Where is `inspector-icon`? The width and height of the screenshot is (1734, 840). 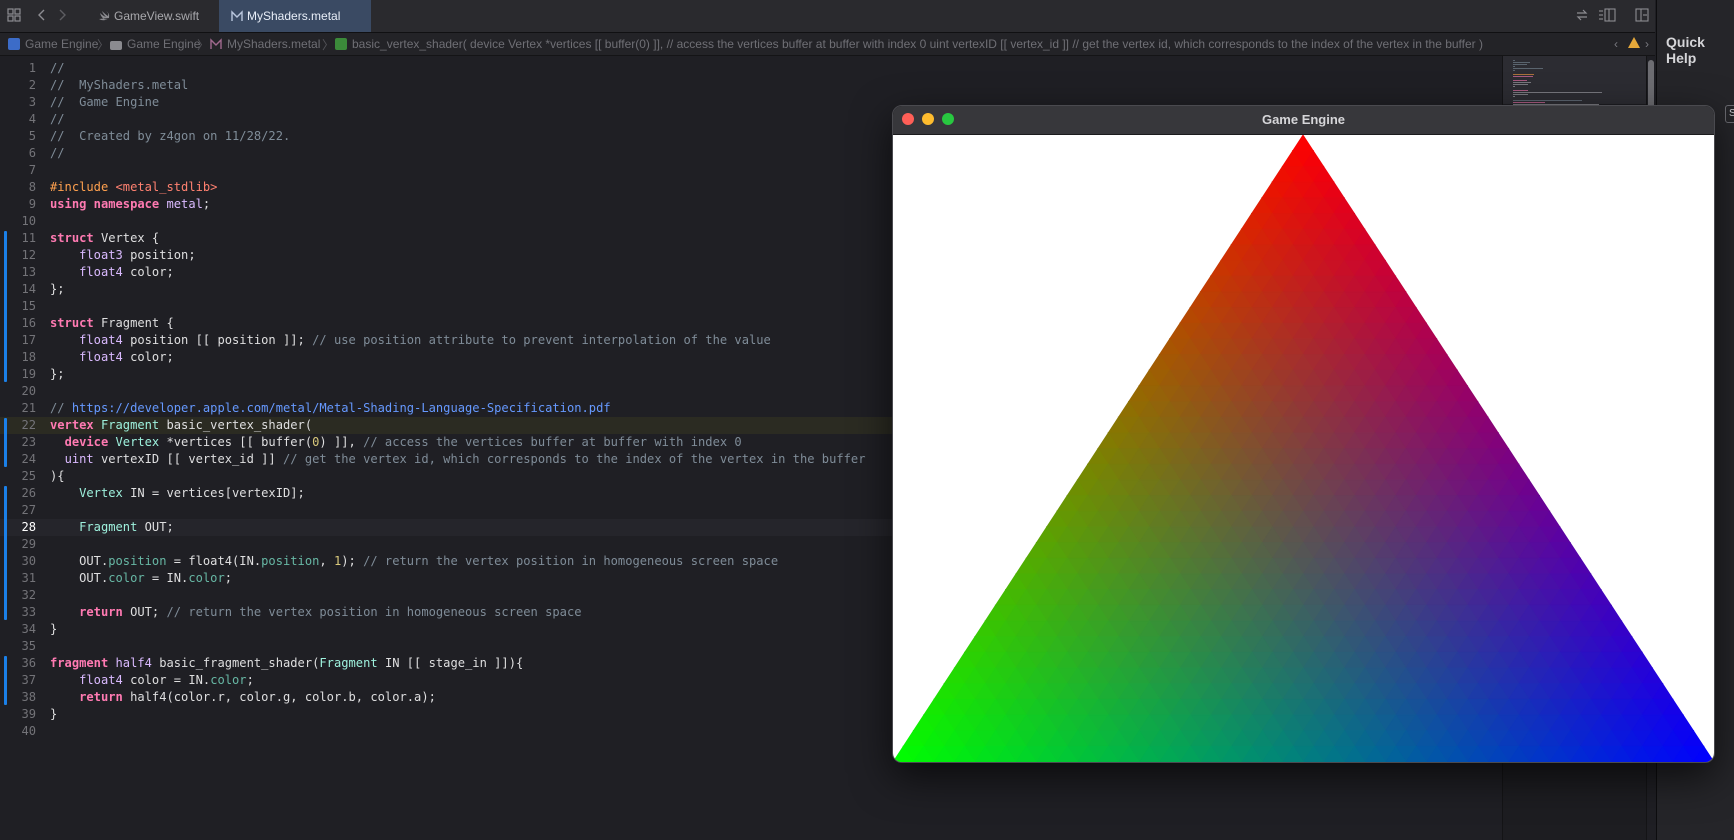 inspector-icon is located at coordinates (1607, 16).